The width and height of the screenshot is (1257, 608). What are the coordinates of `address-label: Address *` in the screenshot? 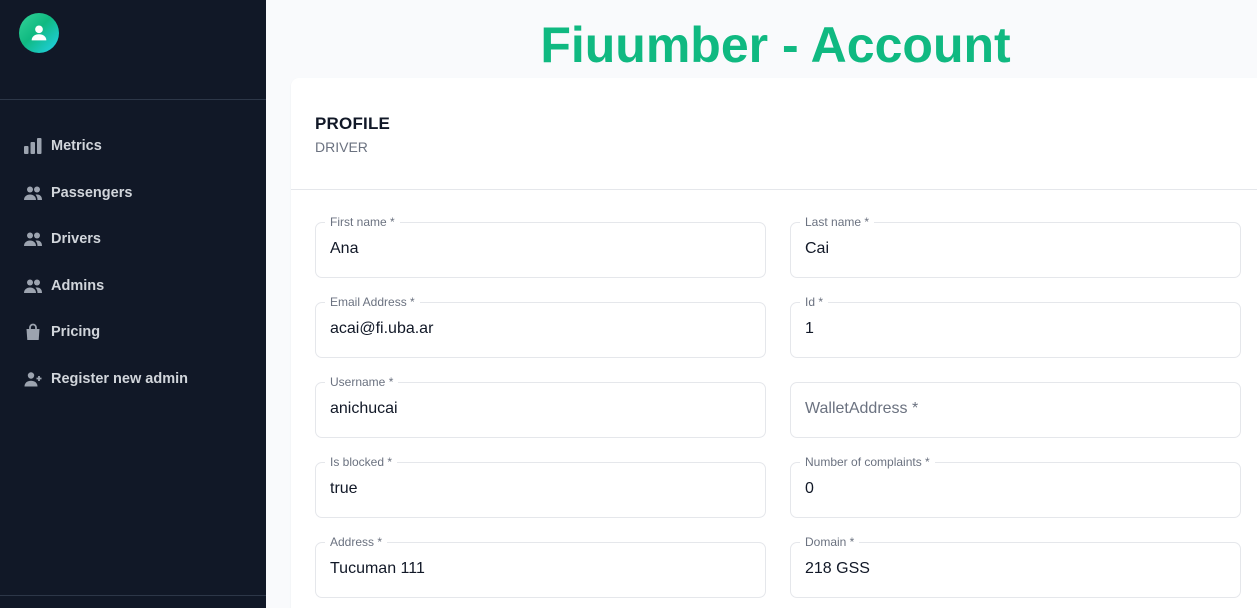 It's located at (356, 542).